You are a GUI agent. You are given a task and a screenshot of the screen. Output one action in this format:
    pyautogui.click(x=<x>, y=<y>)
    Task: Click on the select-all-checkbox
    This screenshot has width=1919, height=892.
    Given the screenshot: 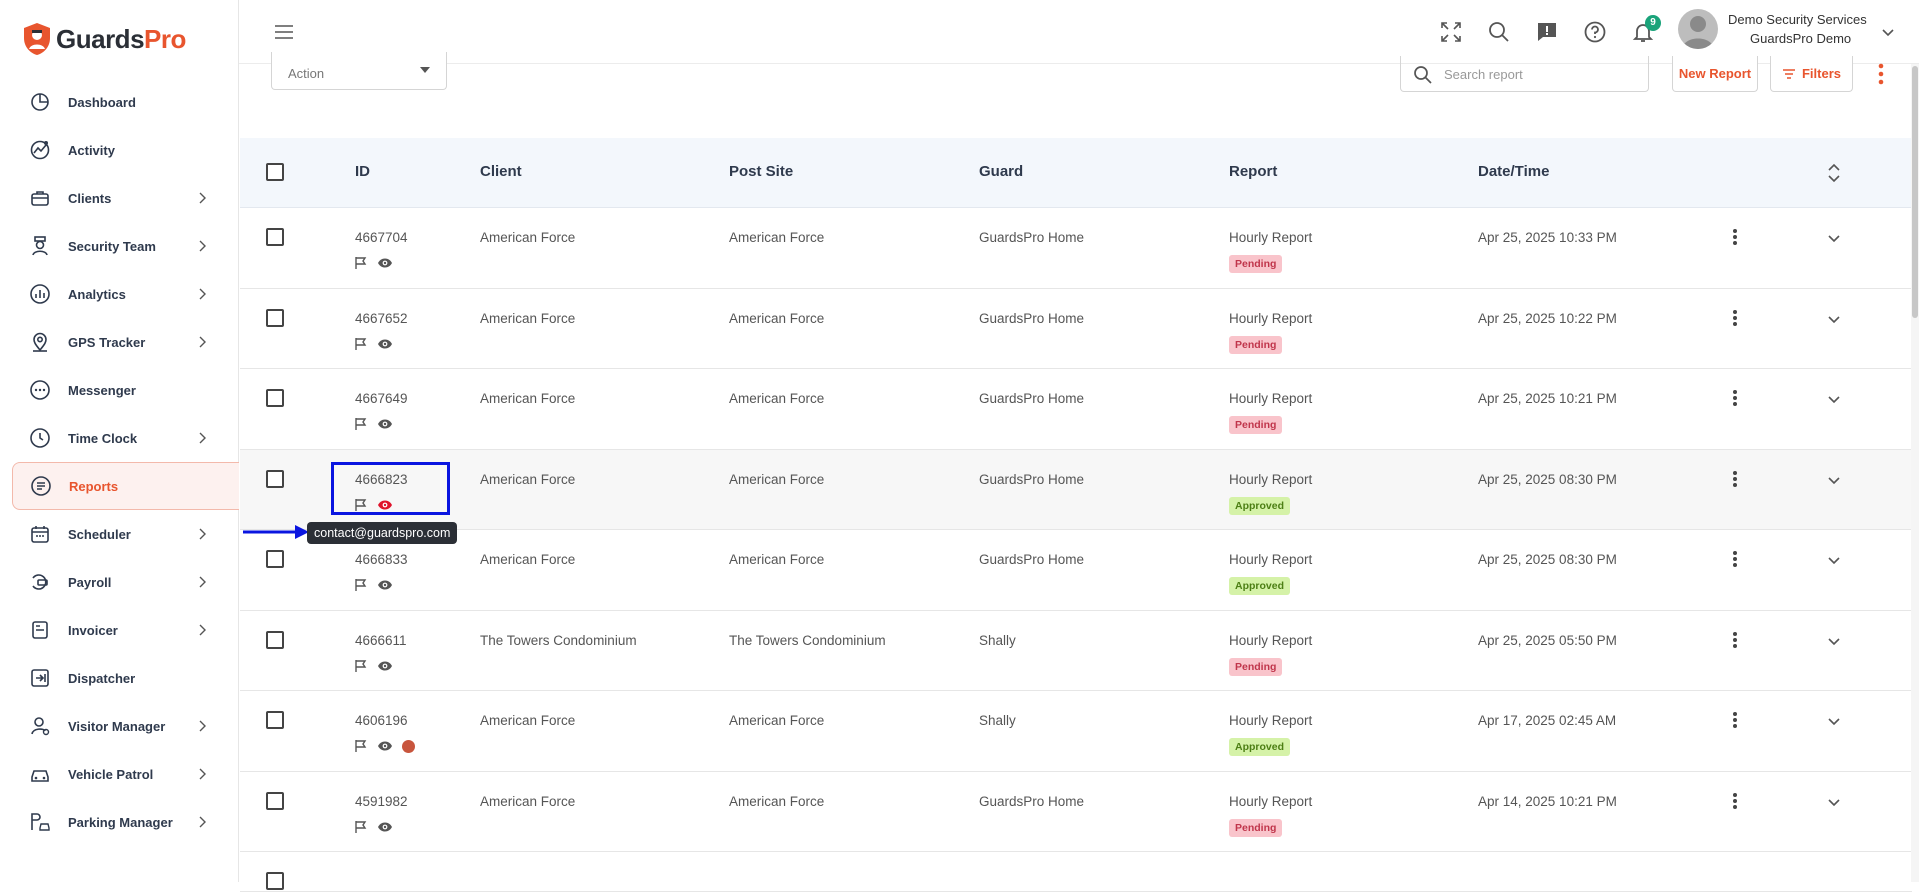 What is the action you would take?
    pyautogui.click(x=275, y=172)
    